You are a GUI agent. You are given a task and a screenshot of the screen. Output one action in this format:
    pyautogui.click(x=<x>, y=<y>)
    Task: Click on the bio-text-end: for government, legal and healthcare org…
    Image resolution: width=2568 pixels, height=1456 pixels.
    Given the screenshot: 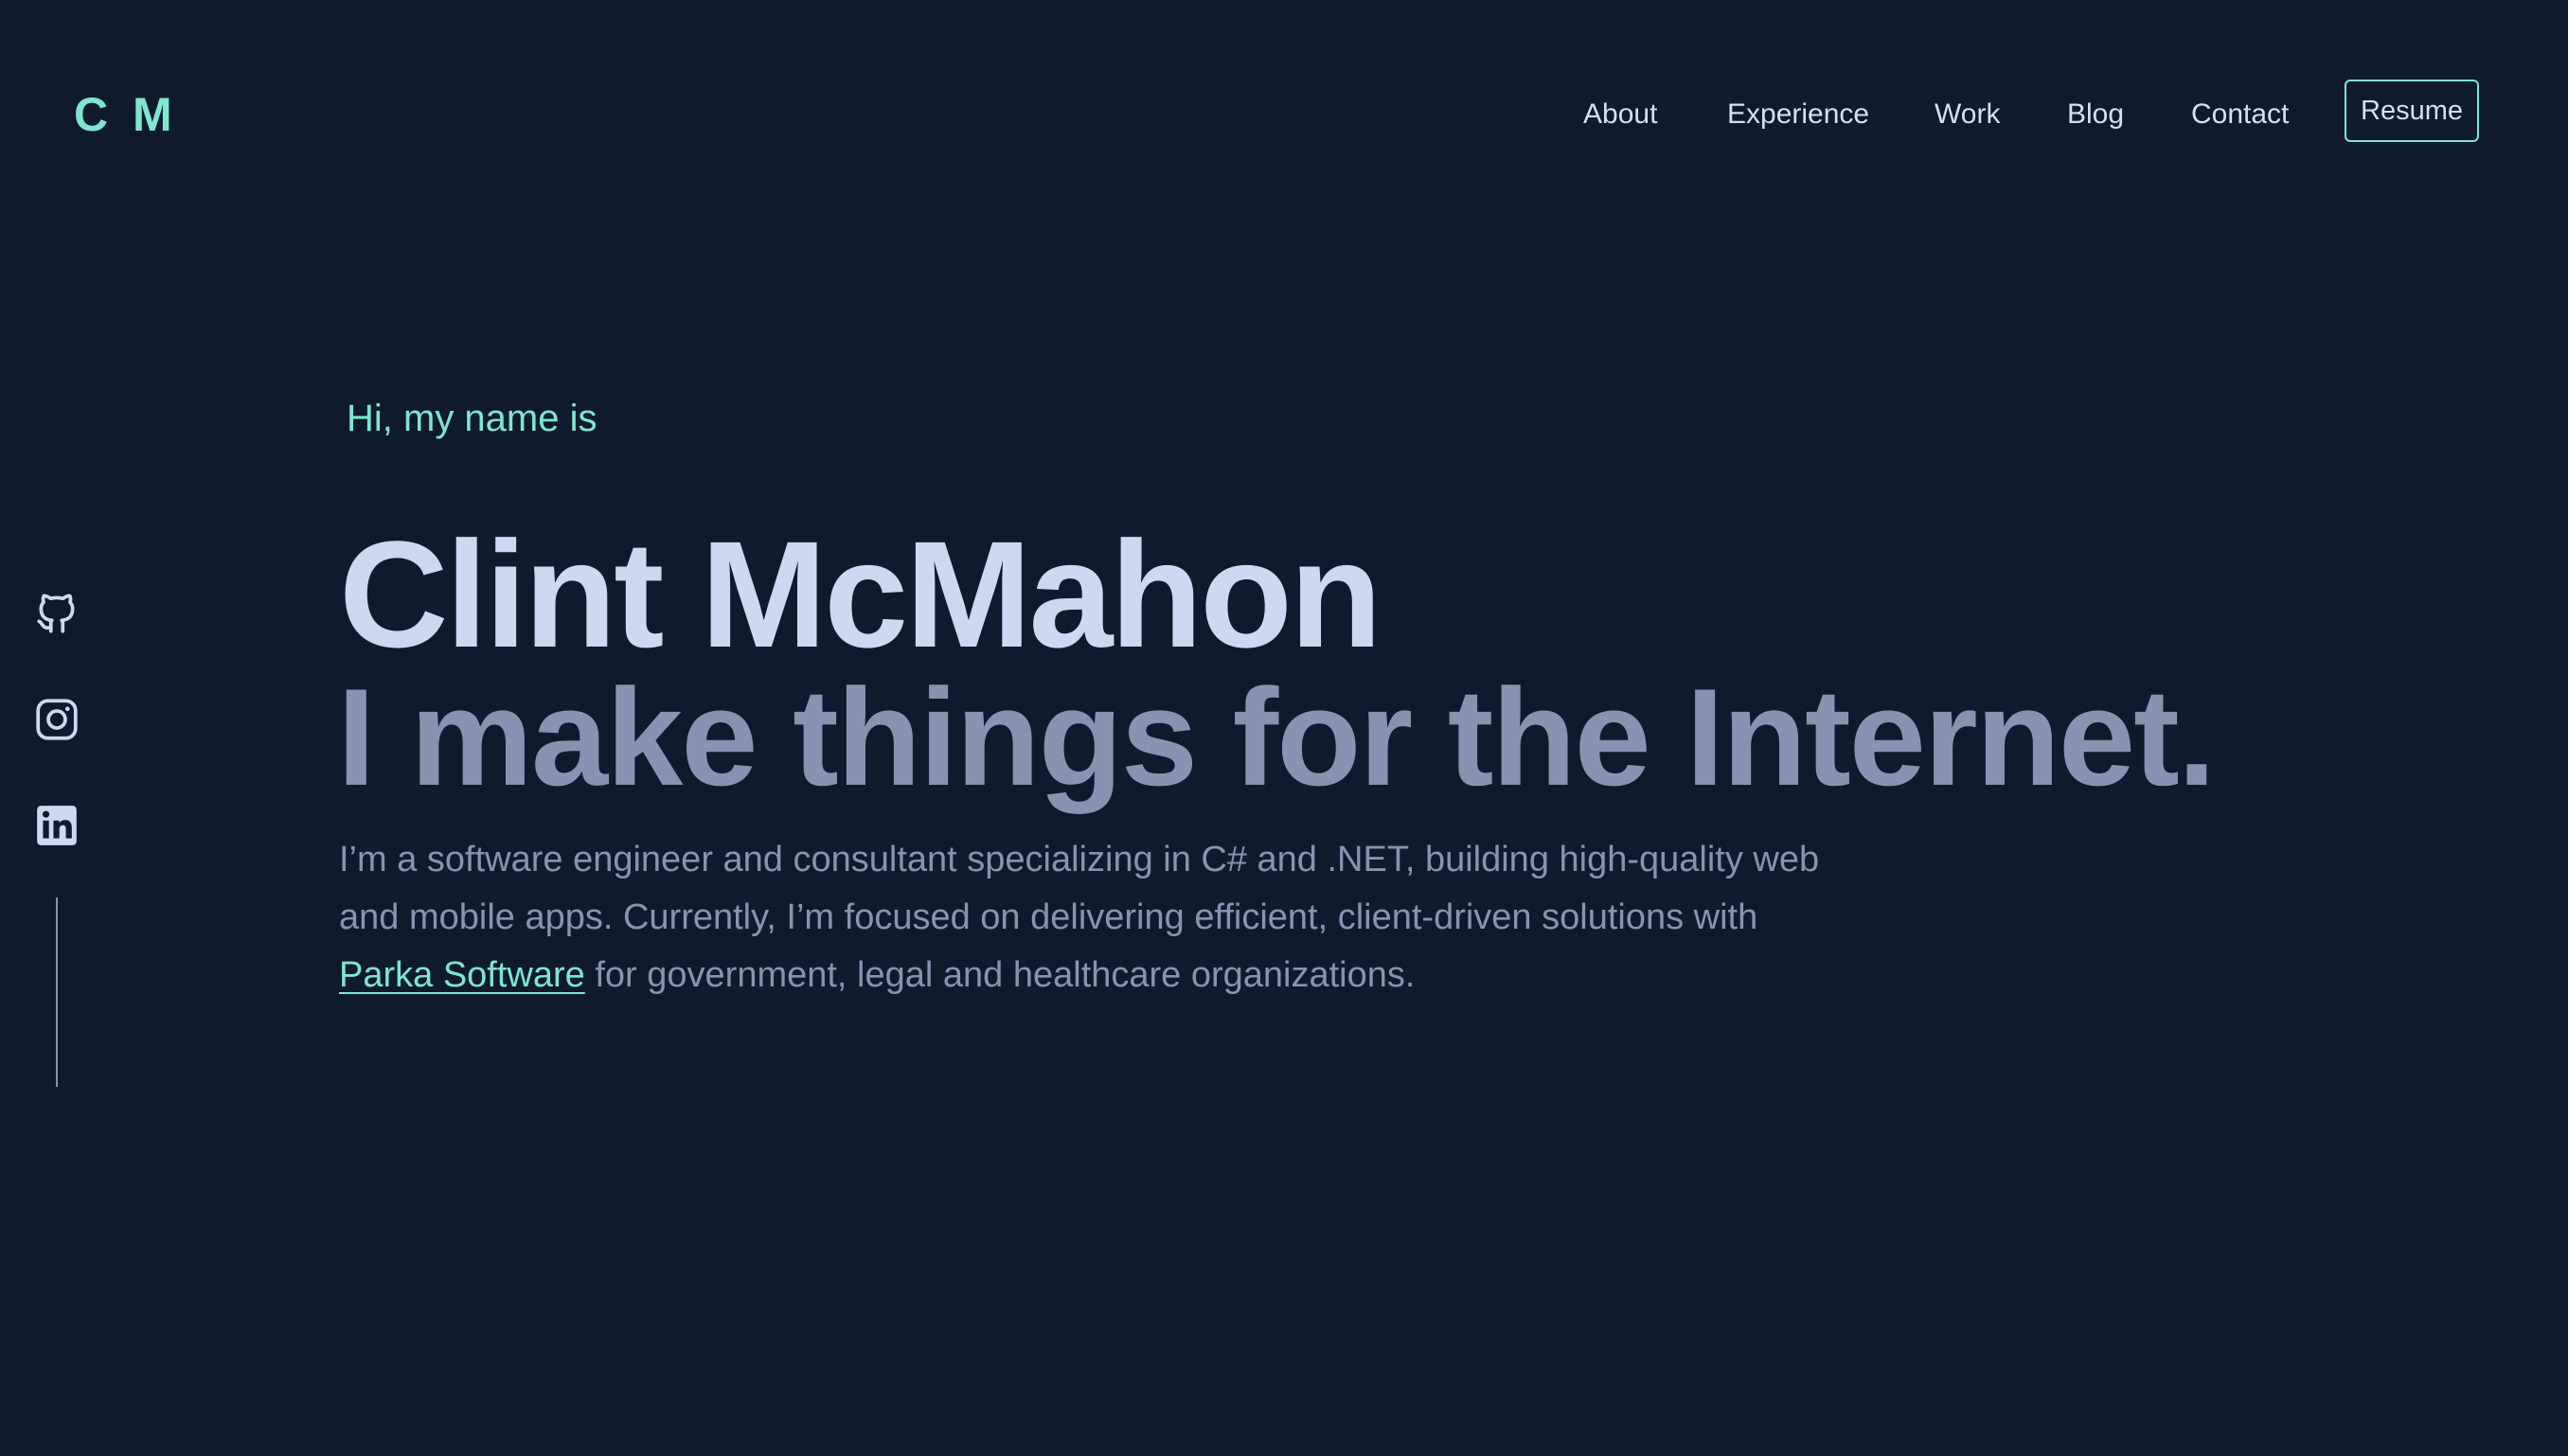 What is the action you would take?
    pyautogui.click(x=1000, y=975)
    